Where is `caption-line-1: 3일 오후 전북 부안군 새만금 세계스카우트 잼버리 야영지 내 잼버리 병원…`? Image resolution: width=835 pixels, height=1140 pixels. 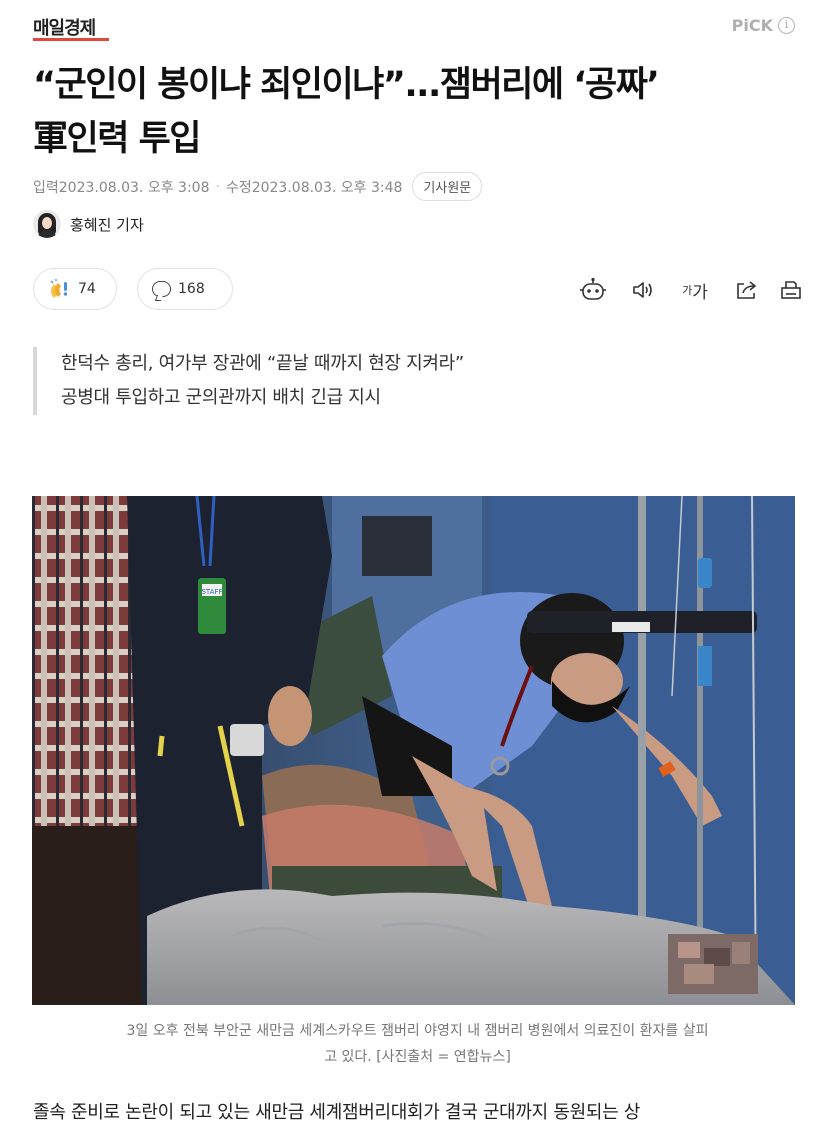
caption-line-1: 3일 오후 전북 부안군 새만금 세계스카우트 잼버리 야영지 내 잼버리 병원… is located at coordinates (417, 1031).